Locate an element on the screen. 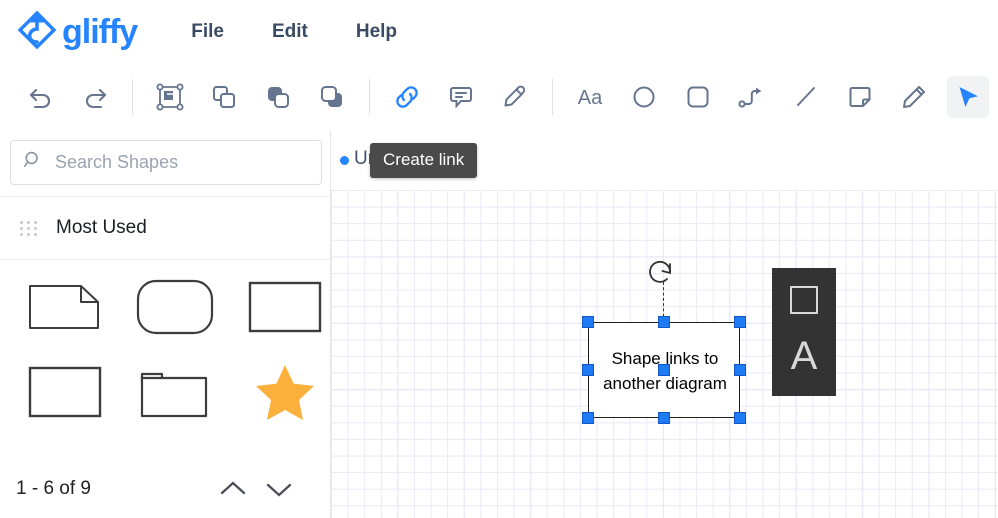 The width and height of the screenshot is (998, 518). resize-handle-nw is located at coordinates (588, 322).